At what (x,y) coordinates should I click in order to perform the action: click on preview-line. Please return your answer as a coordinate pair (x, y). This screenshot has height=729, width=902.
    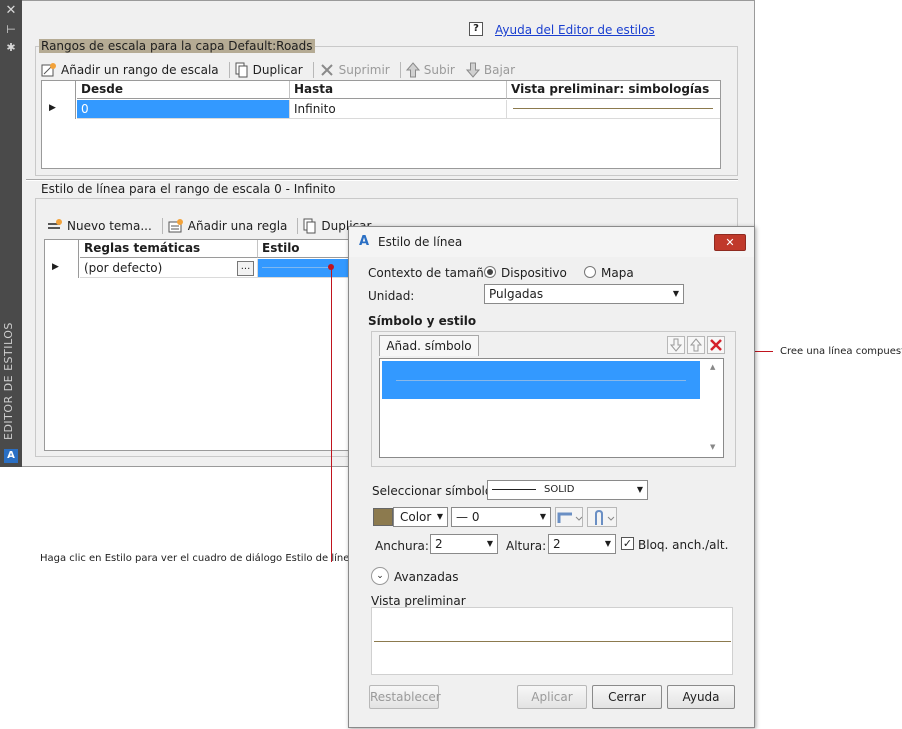
    Looking at the image, I should click on (552, 641).